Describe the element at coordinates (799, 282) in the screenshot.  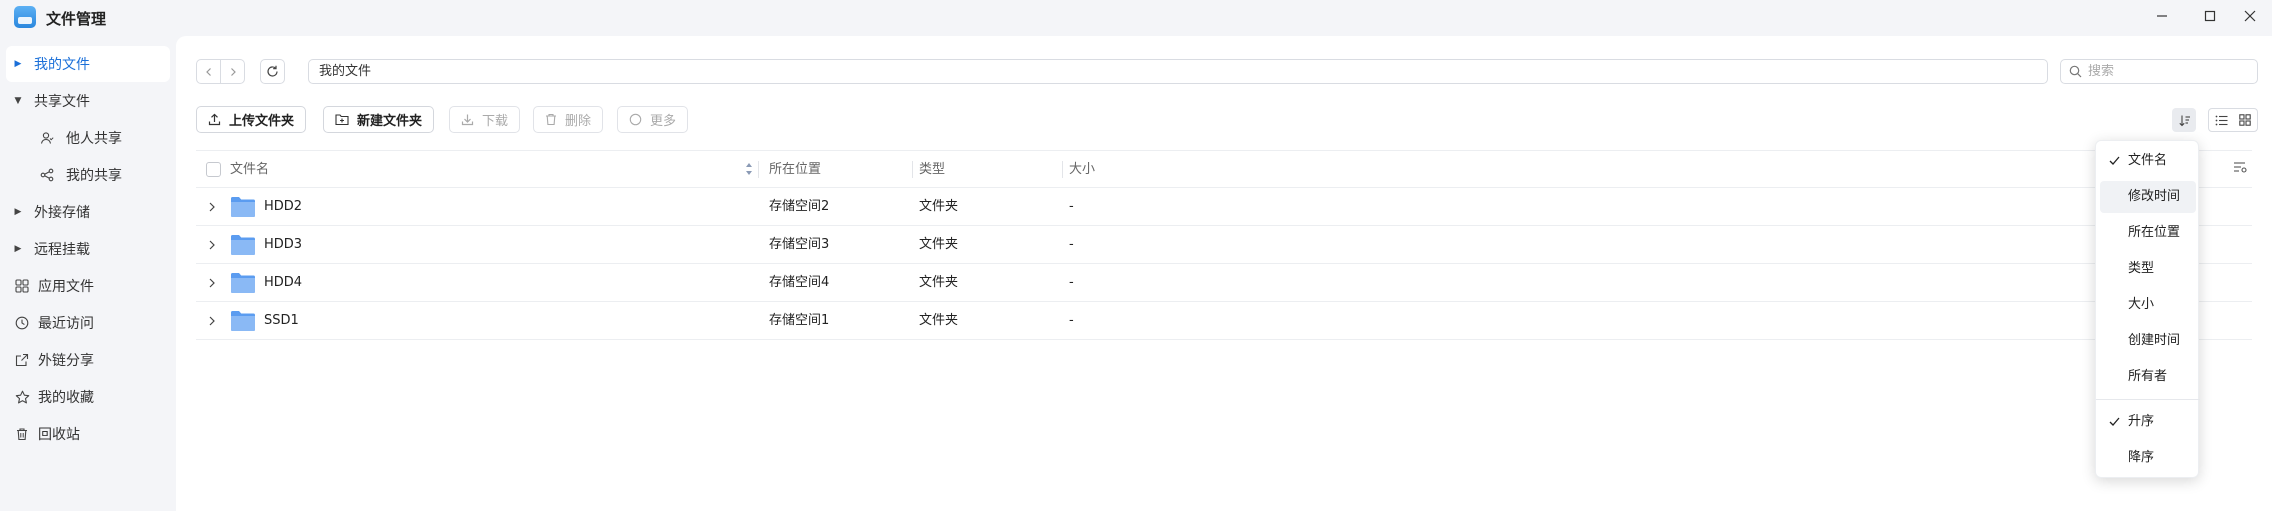
I see `file-location: 存储空间4` at that location.